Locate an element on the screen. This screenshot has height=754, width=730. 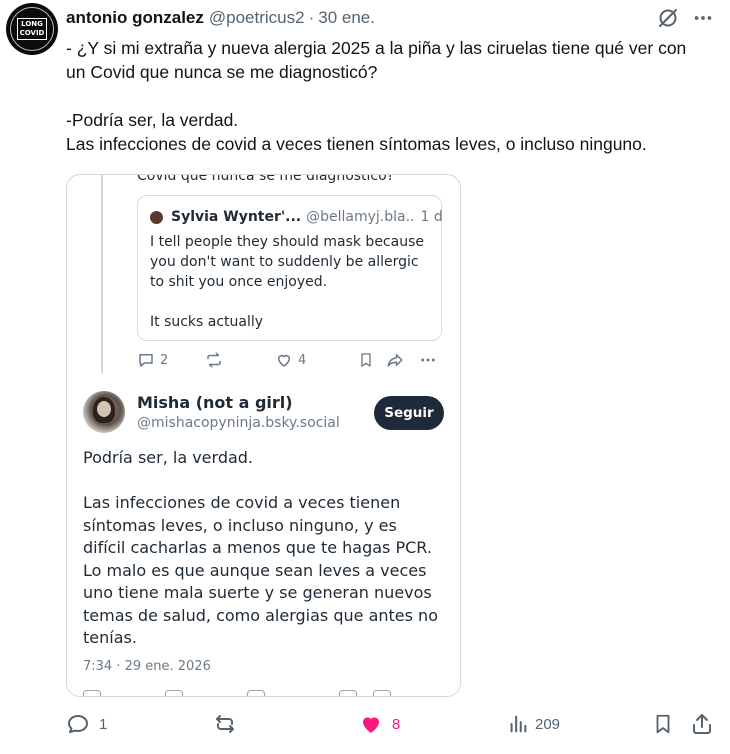
cropped-repost-icon is located at coordinates (174, 693).